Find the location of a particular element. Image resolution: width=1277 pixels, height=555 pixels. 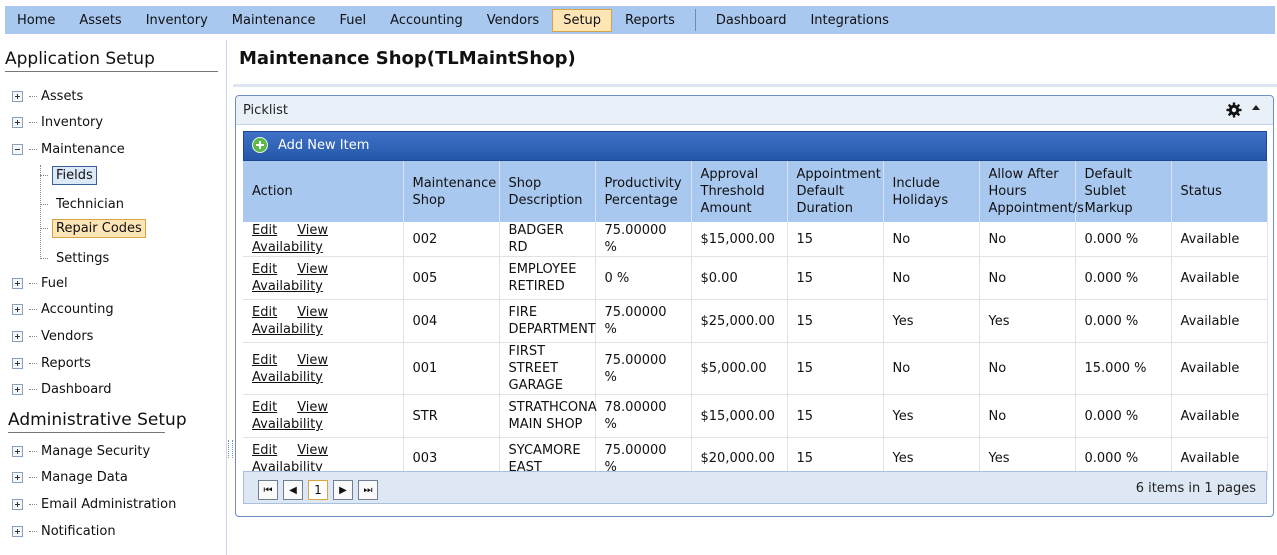

tree-item-manage-security: Manage Security is located at coordinates (81, 451).